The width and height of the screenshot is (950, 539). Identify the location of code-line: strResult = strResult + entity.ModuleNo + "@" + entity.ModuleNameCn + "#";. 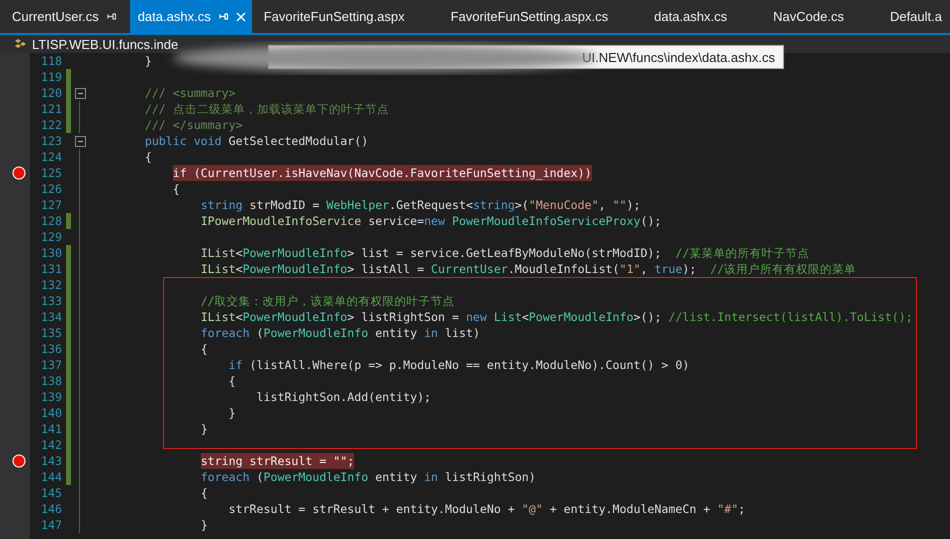
(487, 509).